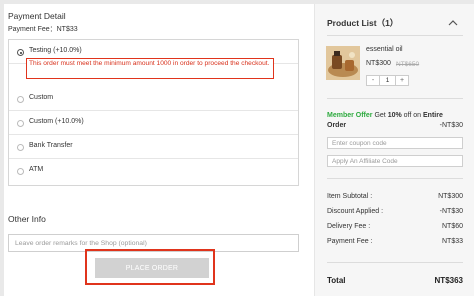  I want to click on offer-text: Get, so click(380, 115).